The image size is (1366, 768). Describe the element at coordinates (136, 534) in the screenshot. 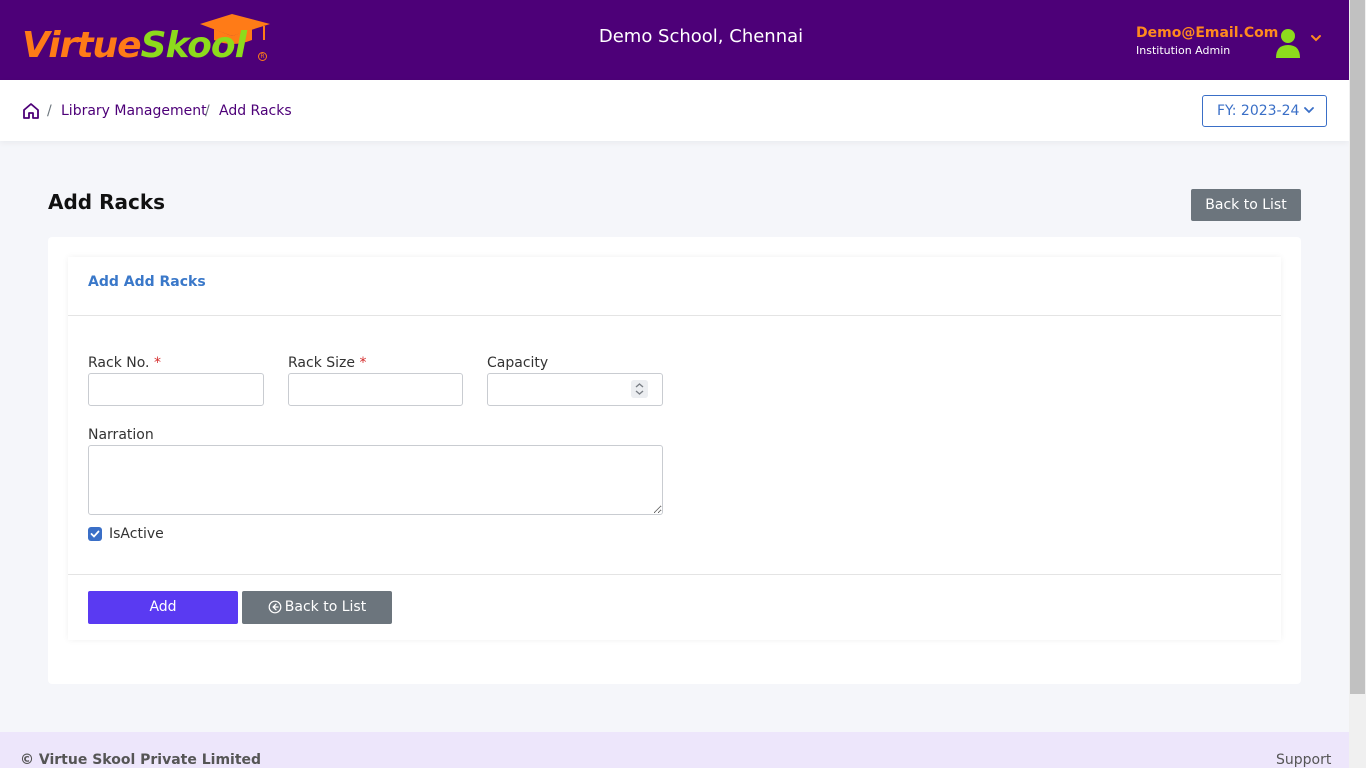

I see `is-active-label: IsActive` at that location.